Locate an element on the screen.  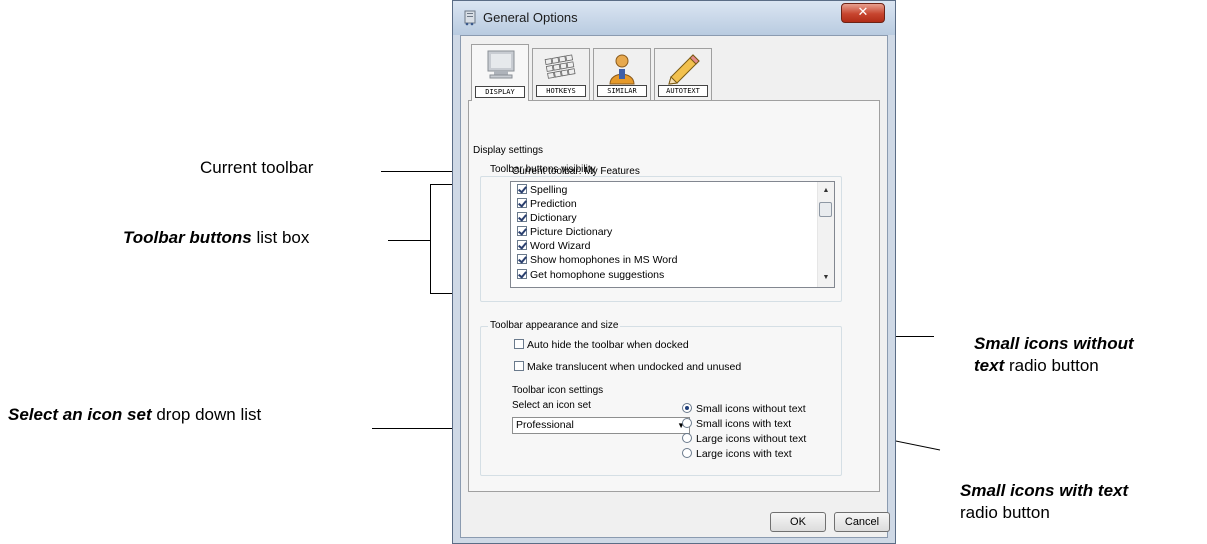
auto-hide-checkbox is located at coordinates (519, 344).